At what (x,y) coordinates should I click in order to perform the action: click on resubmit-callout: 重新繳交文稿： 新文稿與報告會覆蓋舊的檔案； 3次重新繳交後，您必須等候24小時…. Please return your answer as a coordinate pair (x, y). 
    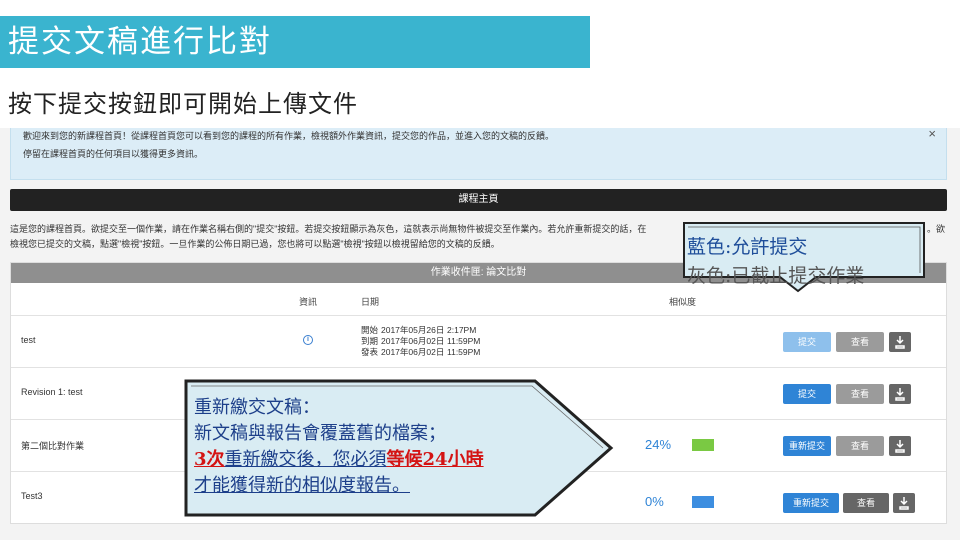
    Looking at the image, I should click on (399, 448).